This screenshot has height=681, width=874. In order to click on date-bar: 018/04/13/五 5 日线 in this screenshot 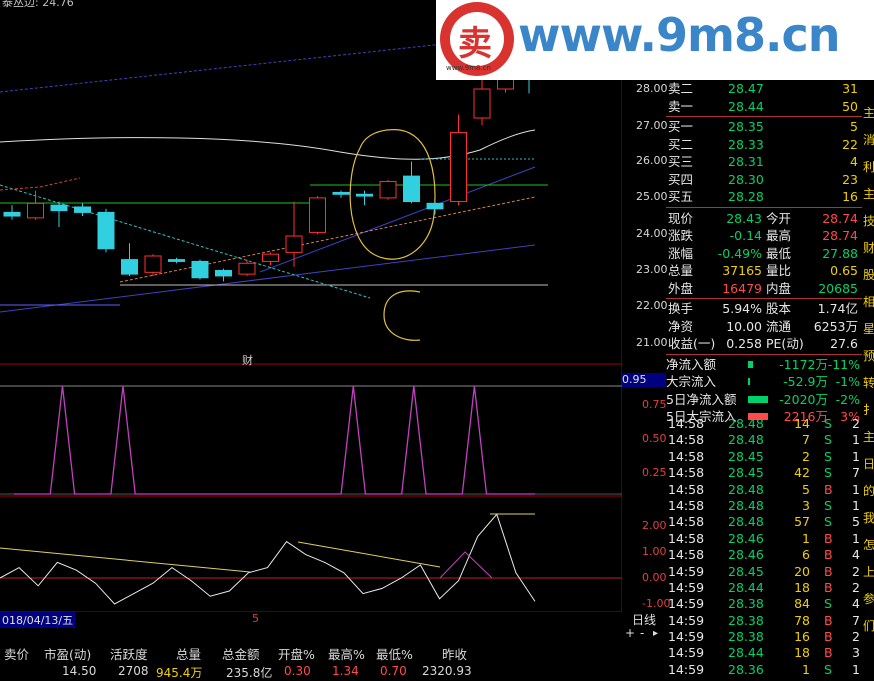, I will do `click(330, 620)`.